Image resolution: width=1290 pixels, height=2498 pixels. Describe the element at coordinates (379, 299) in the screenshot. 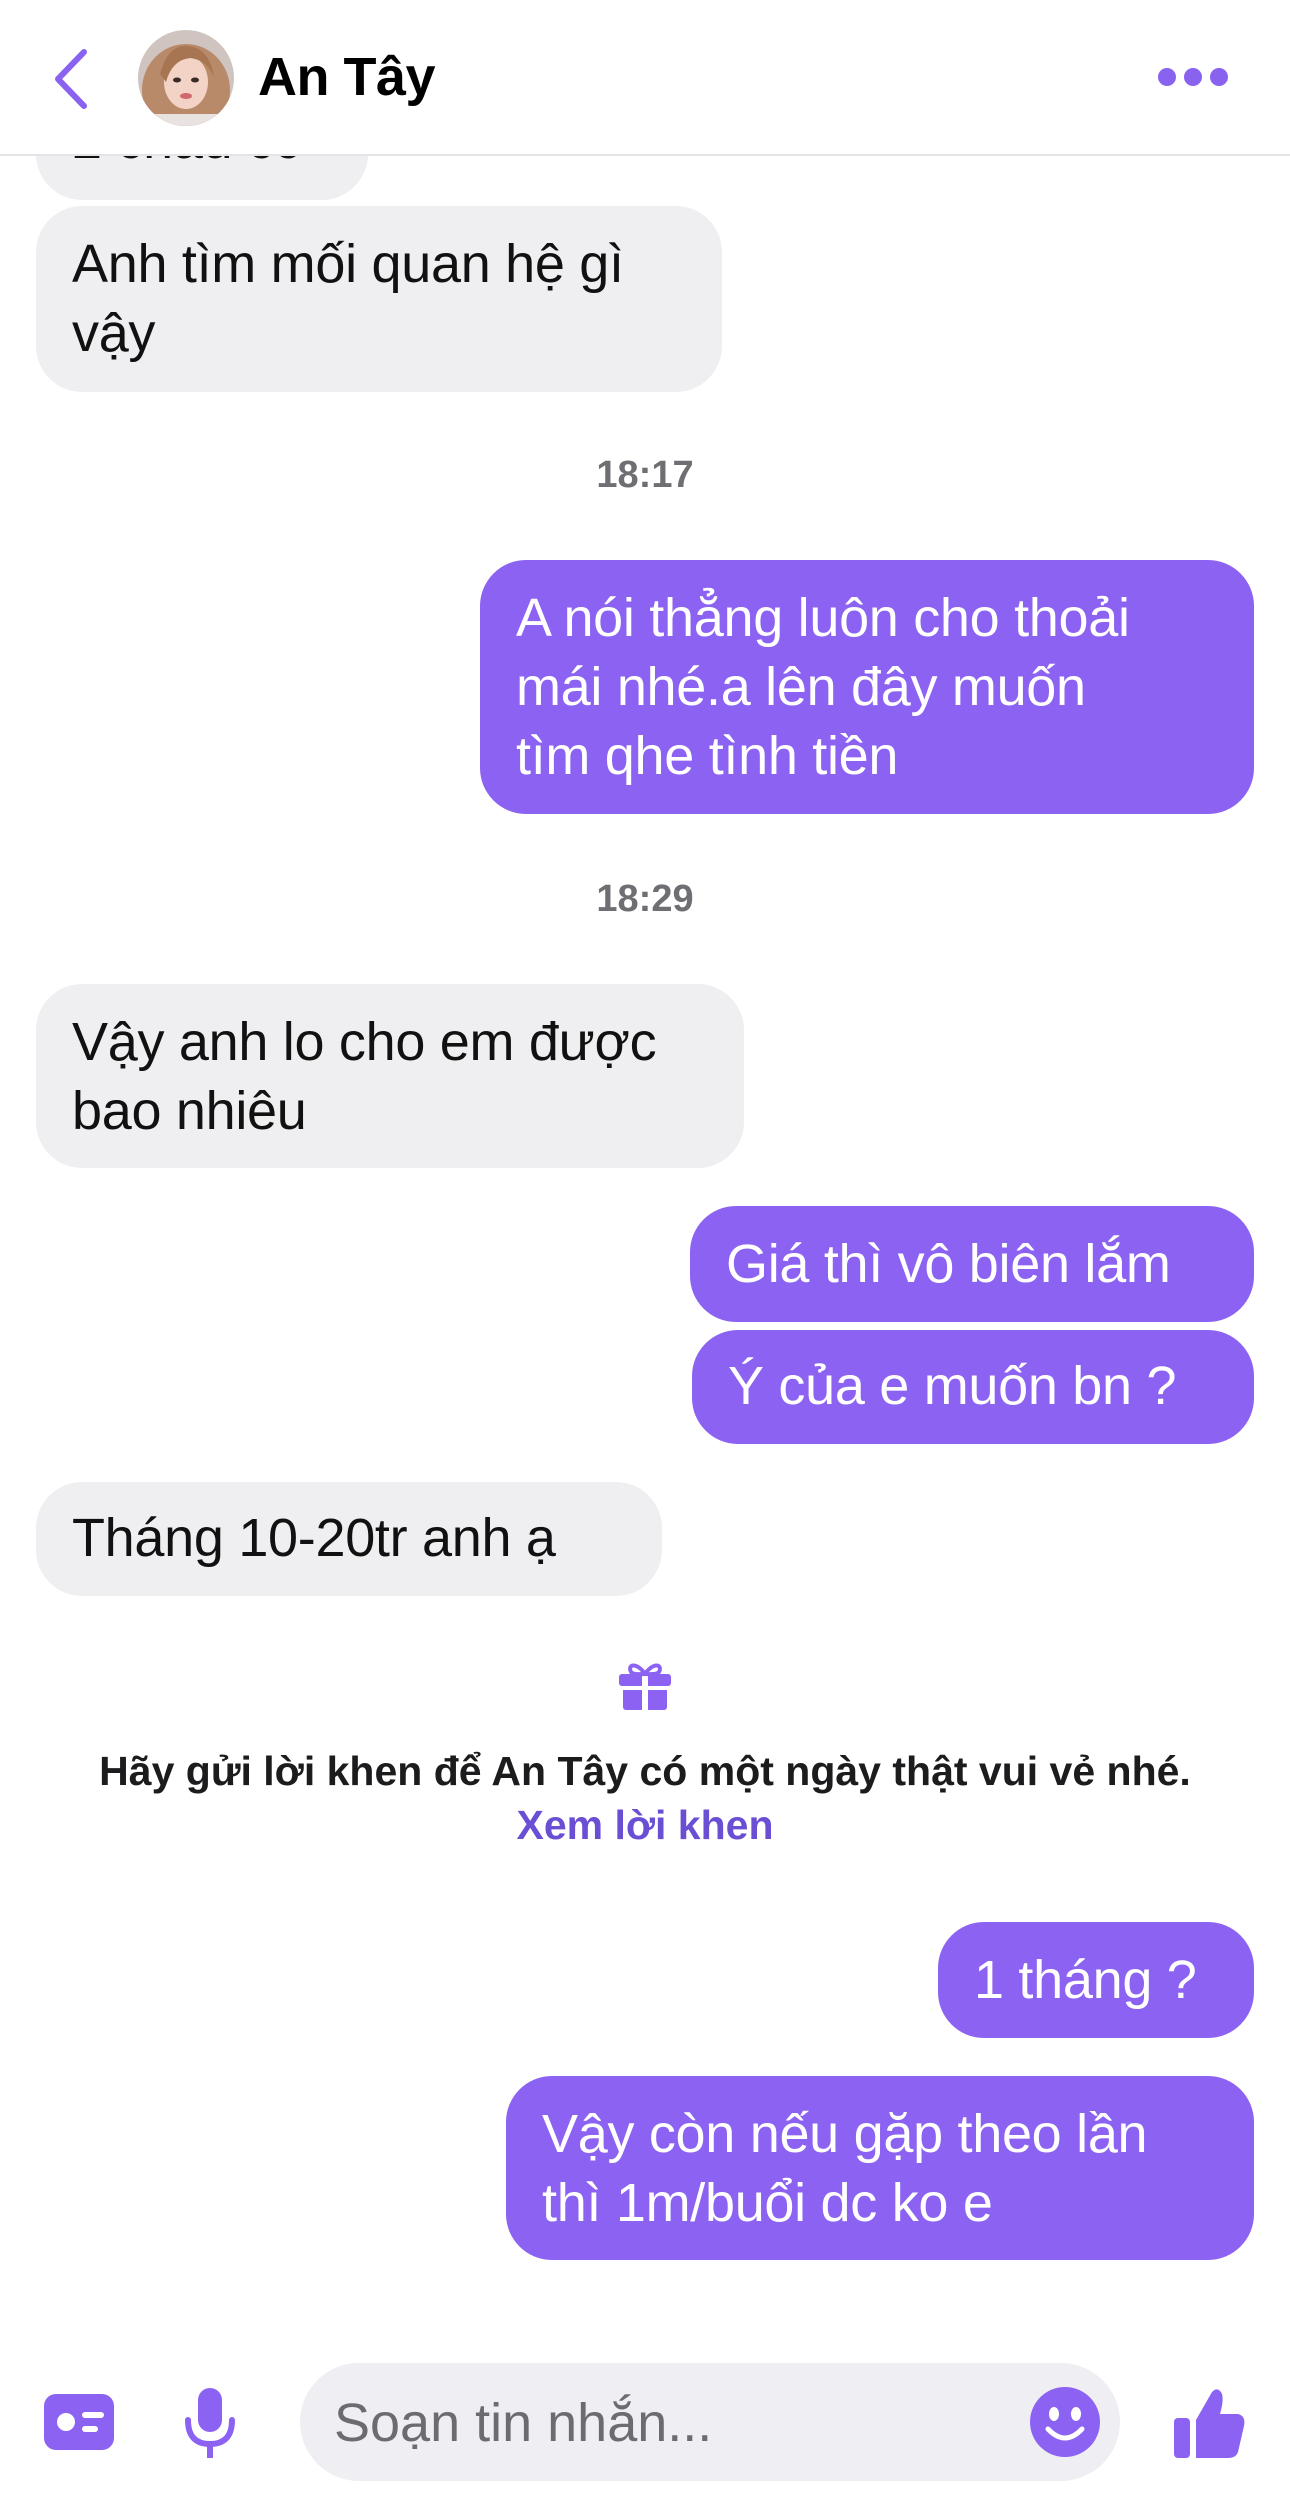

I see `incoming-message: Anh tìm mối quan hệ gì vậy` at that location.